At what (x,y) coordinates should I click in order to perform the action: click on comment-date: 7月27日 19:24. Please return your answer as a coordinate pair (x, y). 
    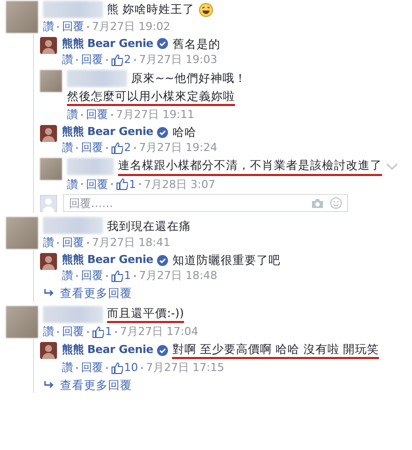
    Looking at the image, I should click on (178, 148).